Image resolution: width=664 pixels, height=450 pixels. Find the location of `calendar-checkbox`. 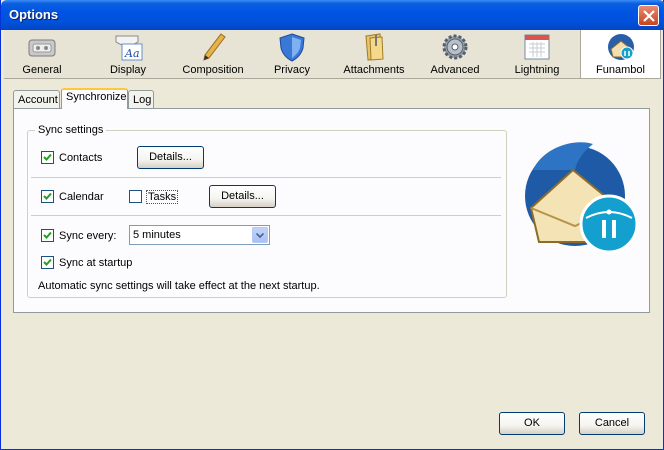

calendar-checkbox is located at coordinates (47, 196).